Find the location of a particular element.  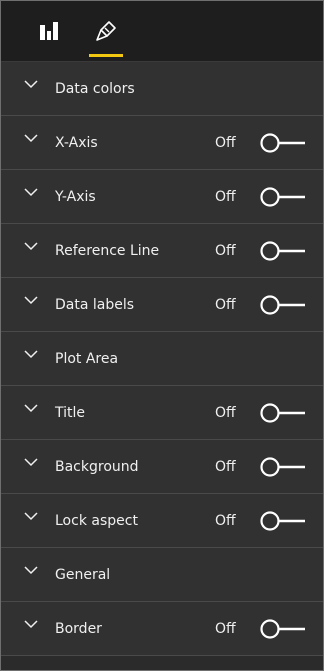

section-label: Title is located at coordinates (70, 413).